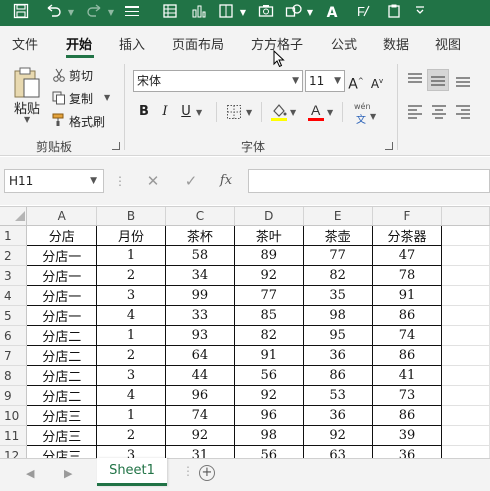 The width and height of the screenshot is (490, 491). Describe the element at coordinates (199, 451) in the screenshot. I see `data-cell: 31` at that location.